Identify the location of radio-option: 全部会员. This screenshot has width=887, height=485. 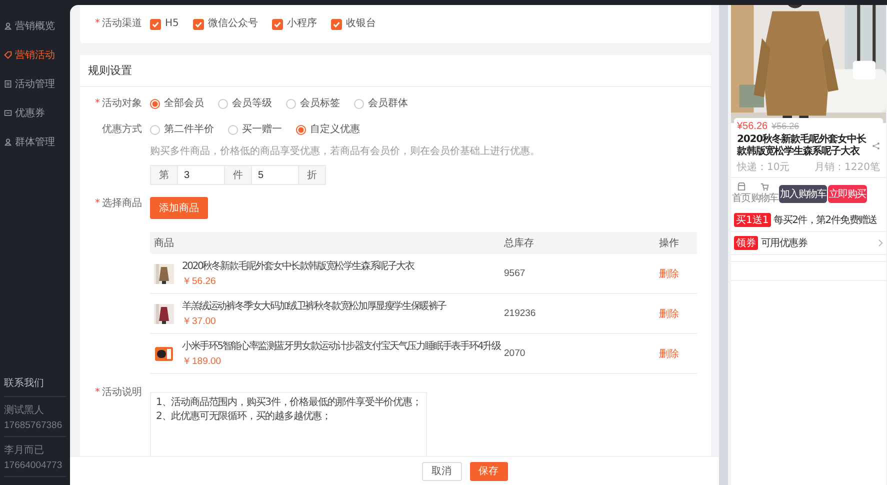
(177, 104).